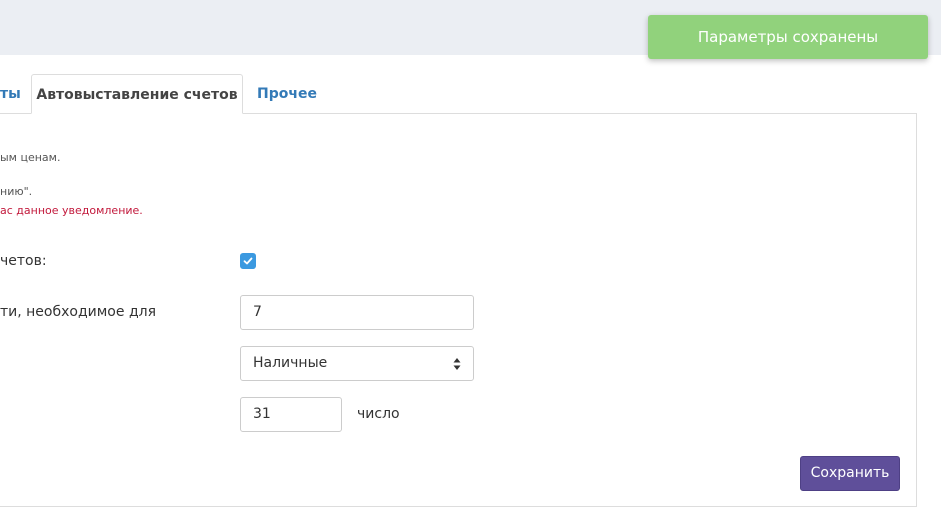 The width and height of the screenshot is (941, 508). Describe the element at coordinates (290, 363) in the screenshot. I see `payment-method-value: Наличные` at that location.